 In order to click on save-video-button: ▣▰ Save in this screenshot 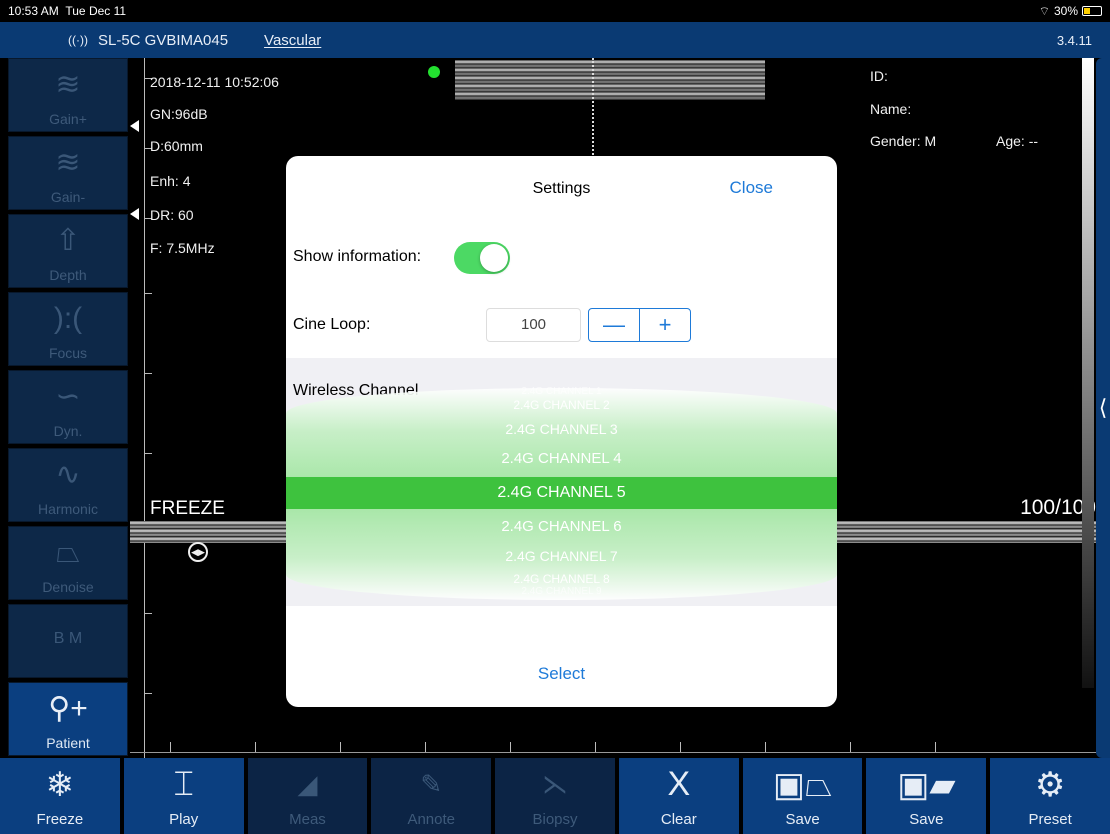, I will do `click(926, 796)`.